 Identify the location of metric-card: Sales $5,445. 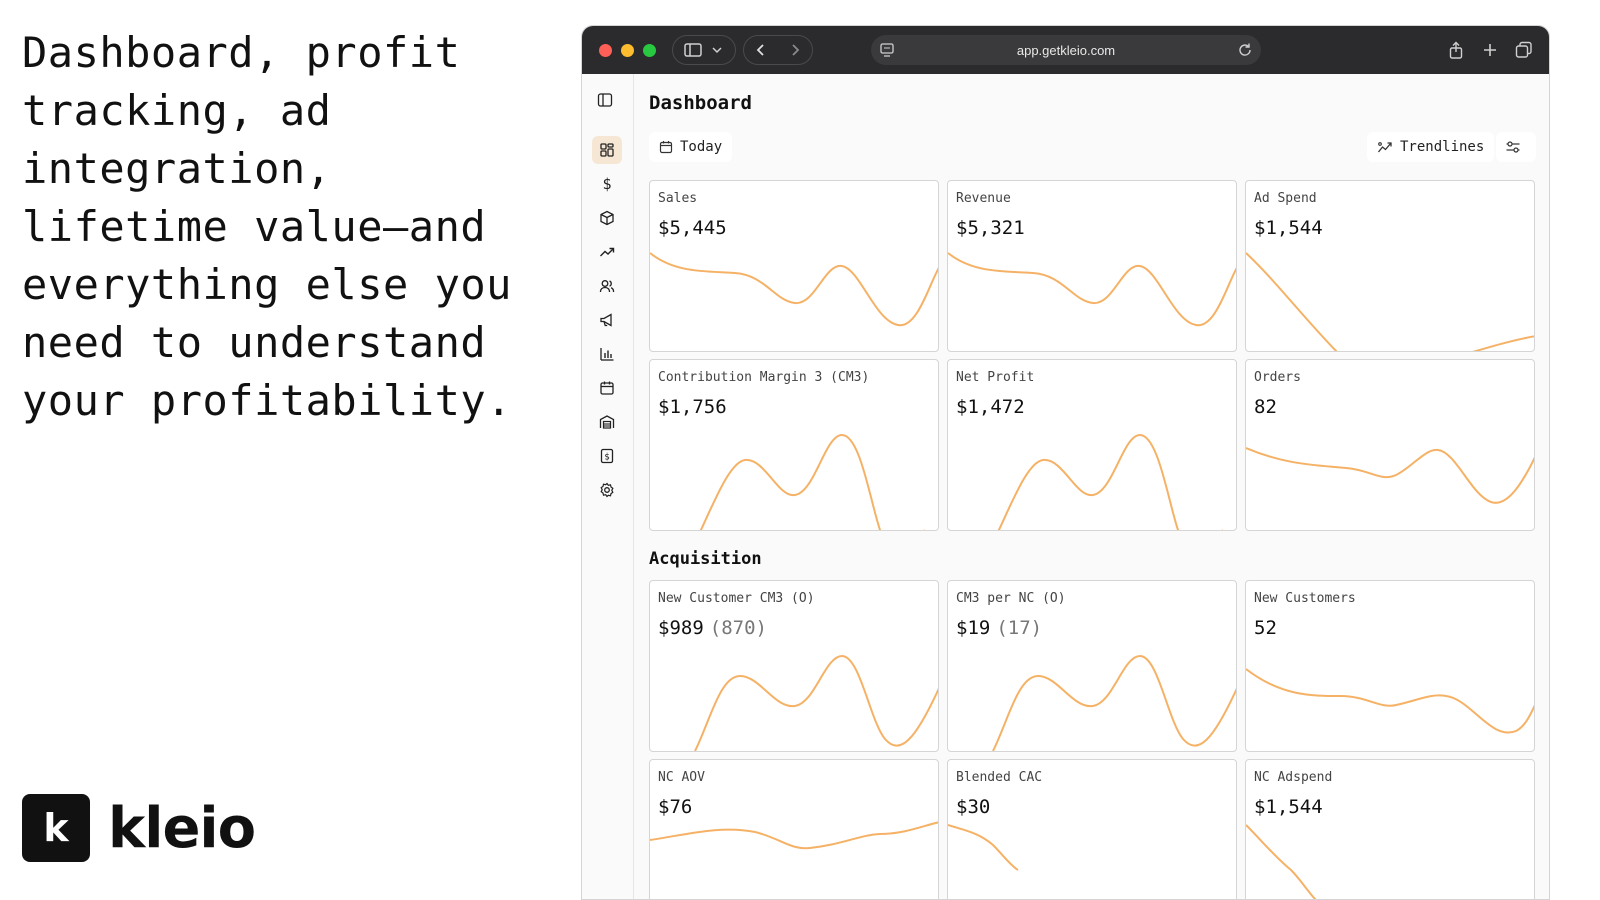
(794, 266).